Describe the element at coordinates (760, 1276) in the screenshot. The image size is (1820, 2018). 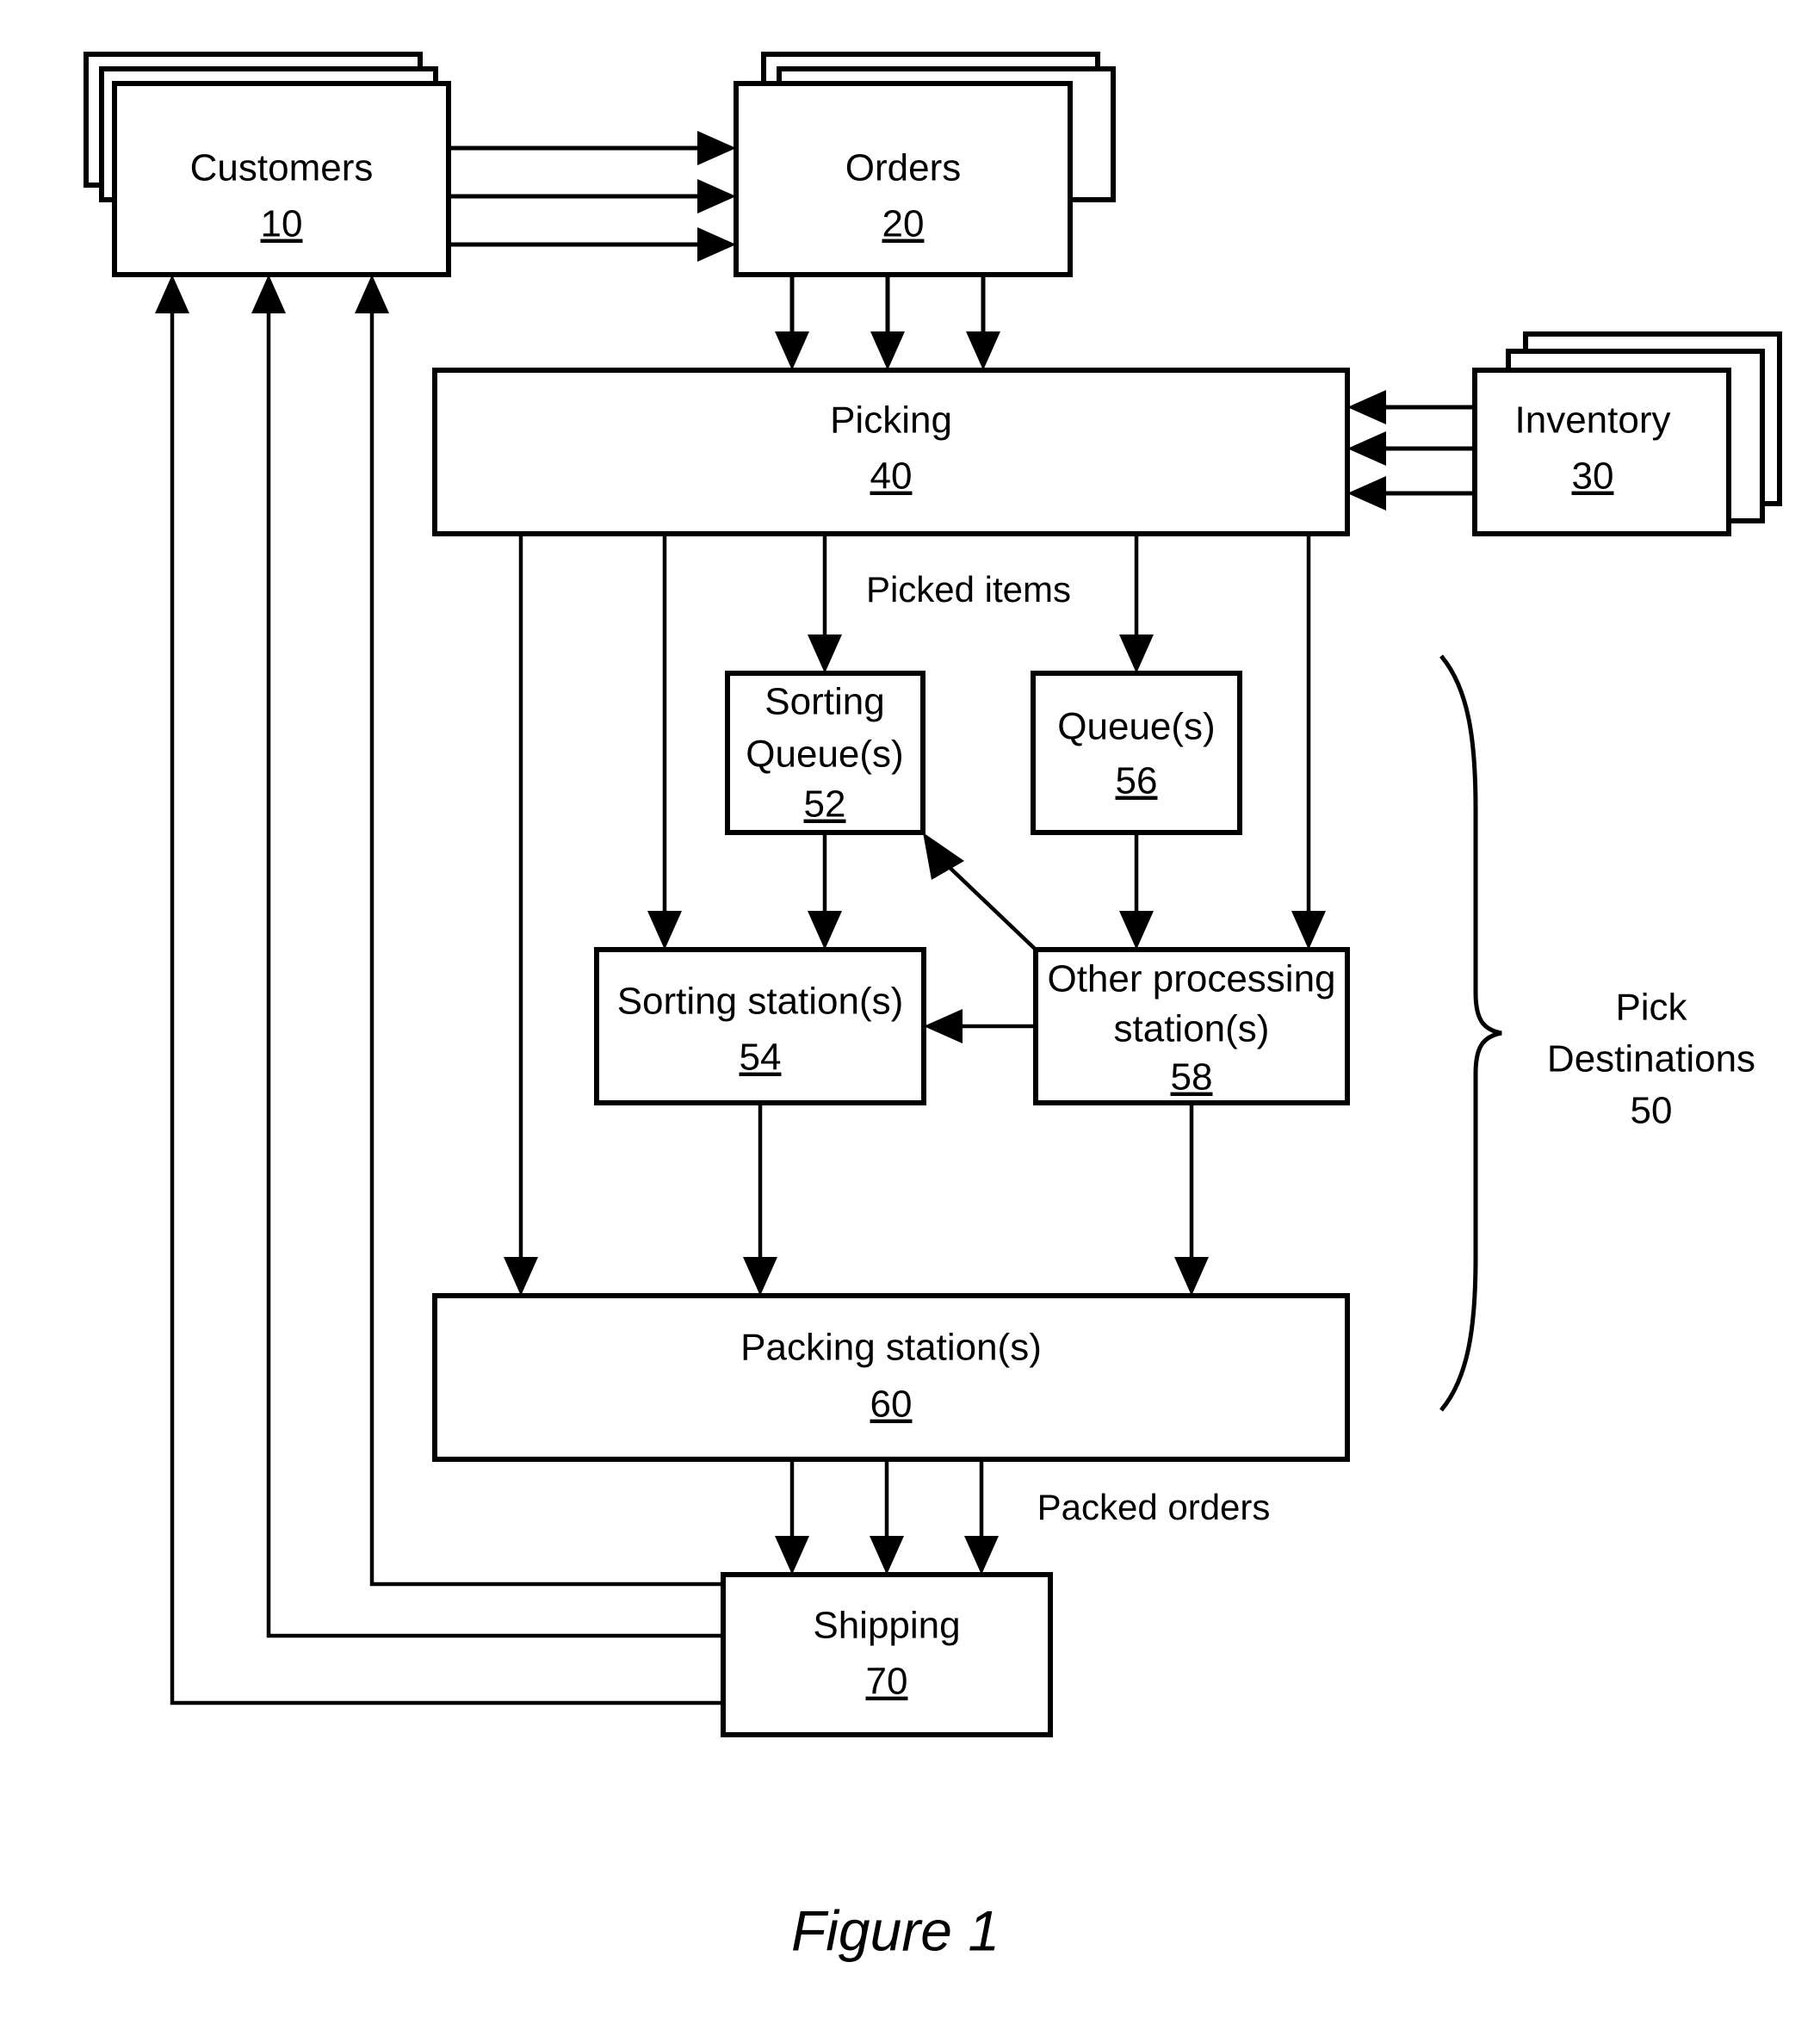
I see `arrowhead-sorting-station-packing` at that location.